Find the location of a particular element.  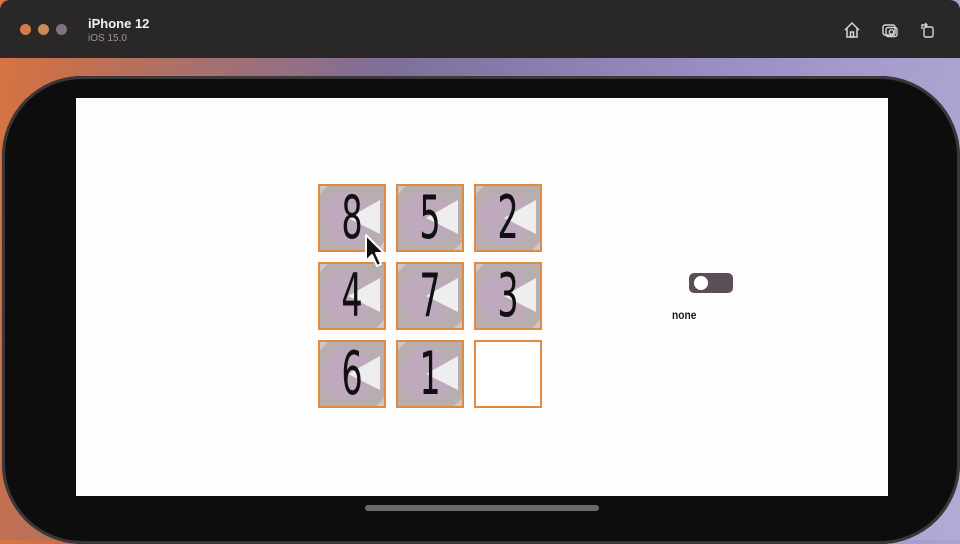

home-icon is located at coordinates (852, 30).